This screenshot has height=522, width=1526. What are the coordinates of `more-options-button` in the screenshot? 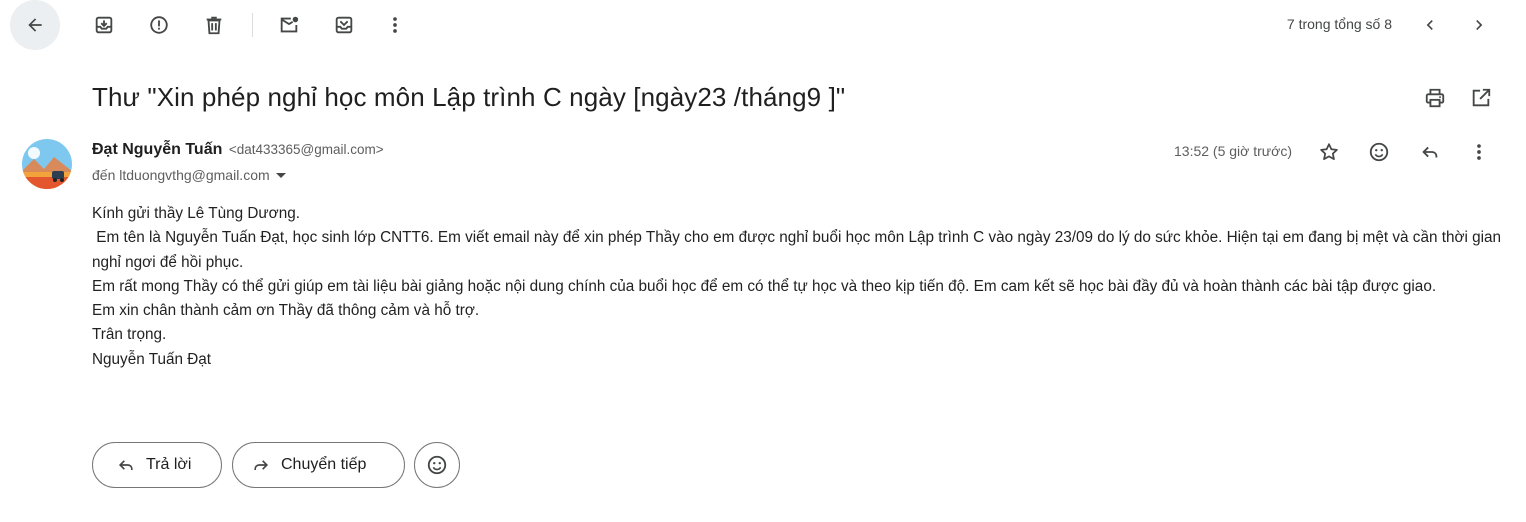 It's located at (395, 25).